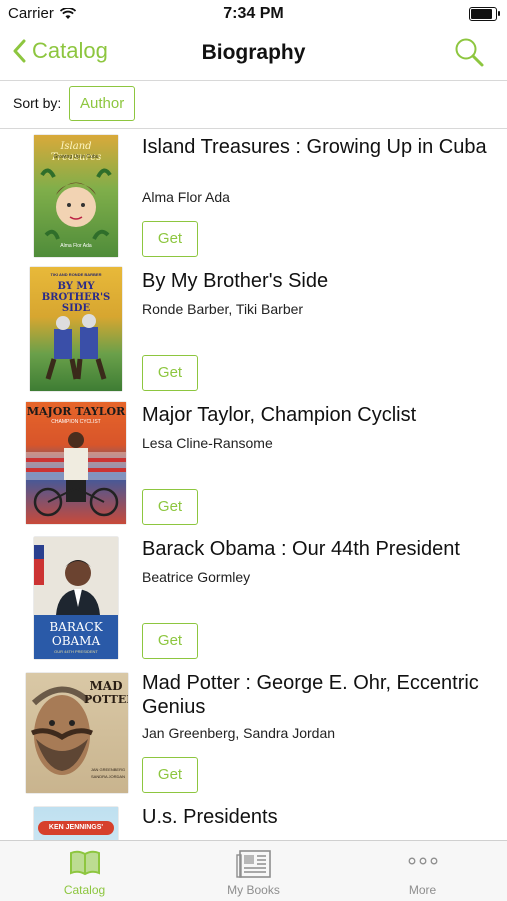 This screenshot has width=507, height=901. I want to click on cover-title-line-2: OBAMA, so click(76, 641).